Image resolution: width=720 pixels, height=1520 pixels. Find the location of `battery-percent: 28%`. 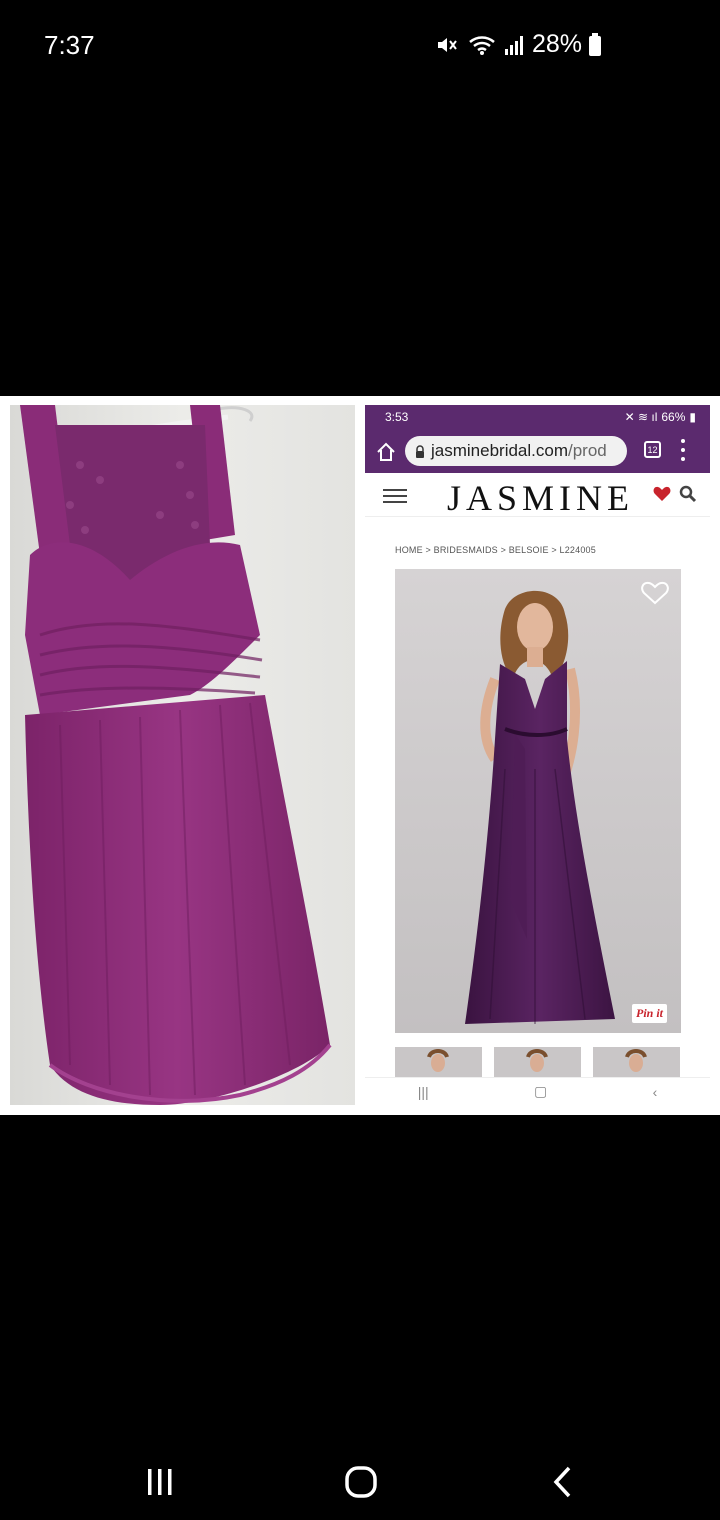

battery-percent: 28% is located at coordinates (556, 44).